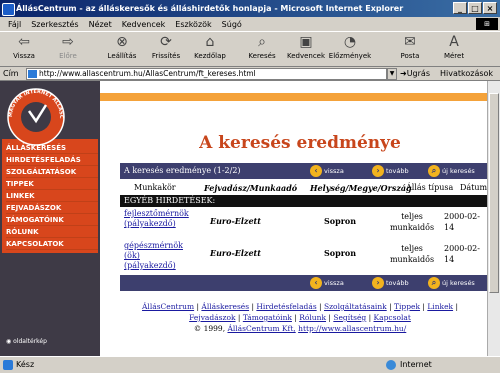 The height and width of the screenshot is (373, 500). Describe the element at coordinates (306, 47) in the screenshot. I see `favorites-button: ▣ Kedvencek` at that location.